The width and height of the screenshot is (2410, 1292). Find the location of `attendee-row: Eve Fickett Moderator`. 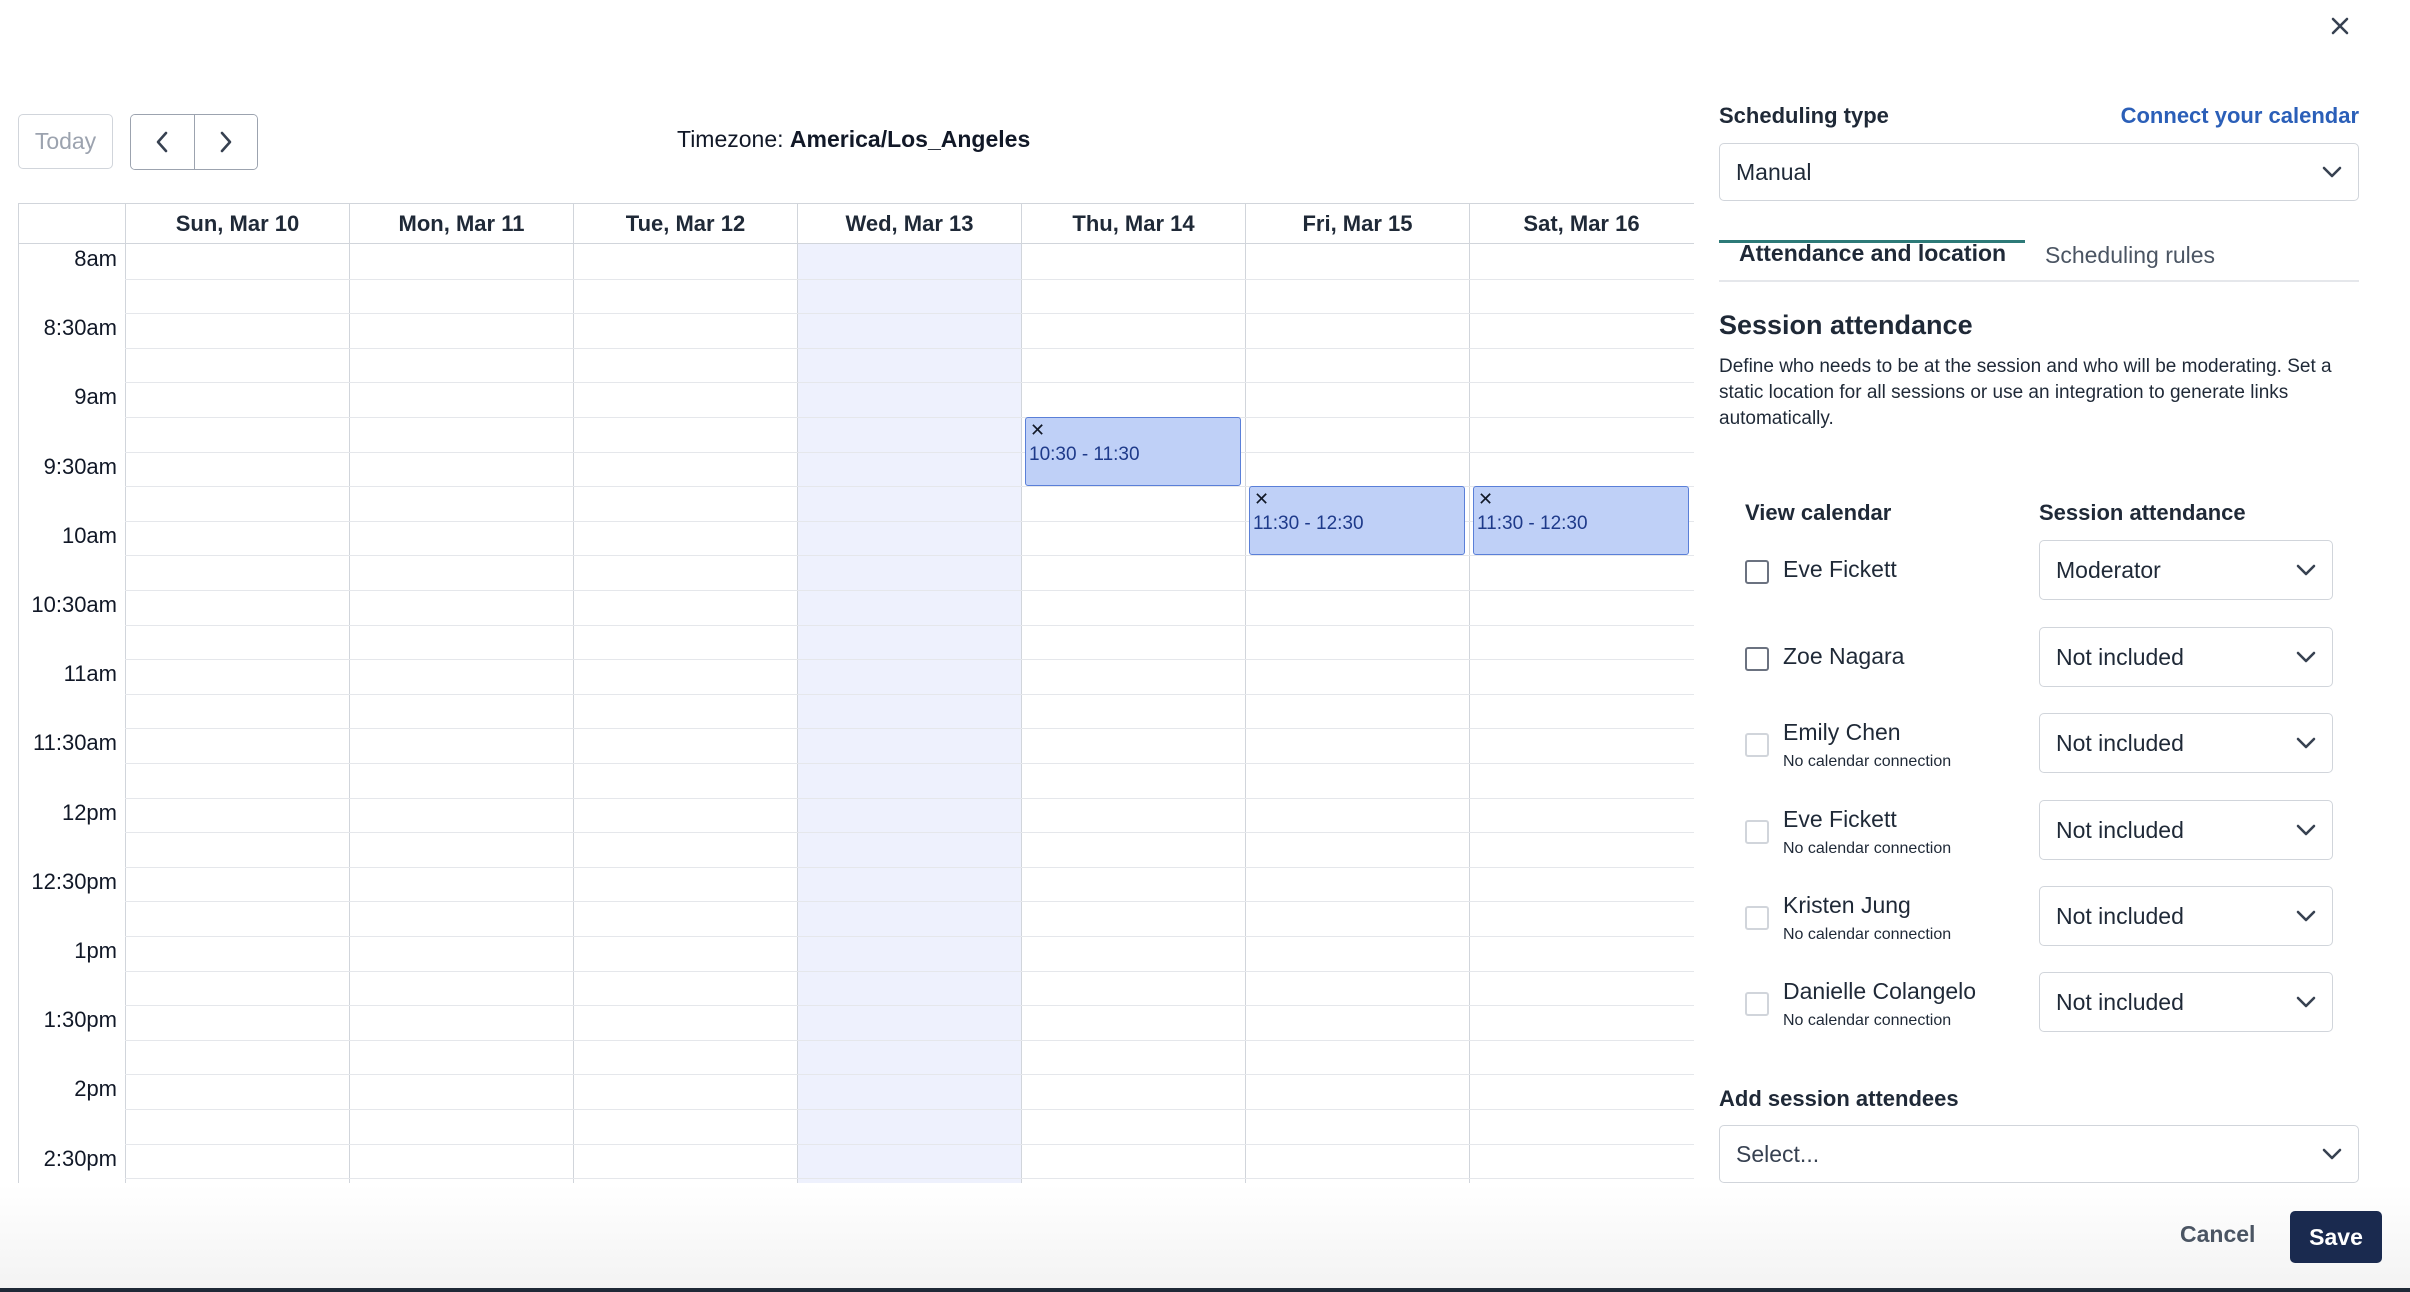

attendee-row: Eve Fickett Moderator is located at coordinates (2039, 571).